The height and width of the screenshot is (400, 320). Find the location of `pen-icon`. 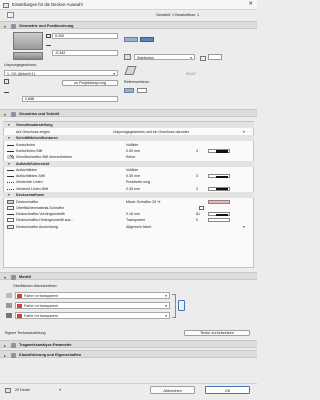

pen-icon is located at coordinates (10, 220).